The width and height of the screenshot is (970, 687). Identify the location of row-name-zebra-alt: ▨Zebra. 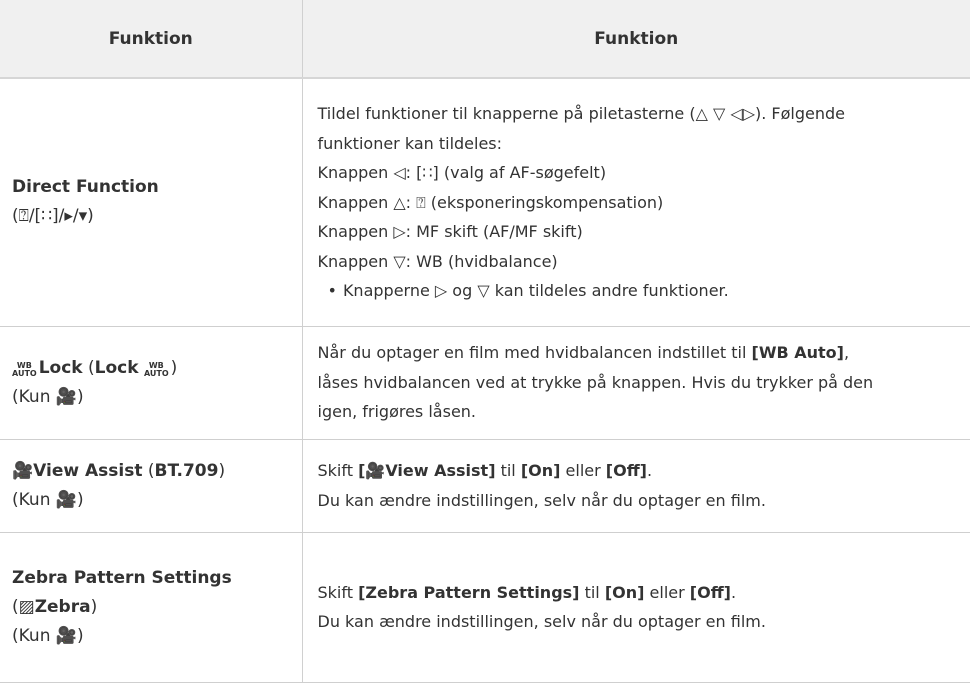
(54, 606).